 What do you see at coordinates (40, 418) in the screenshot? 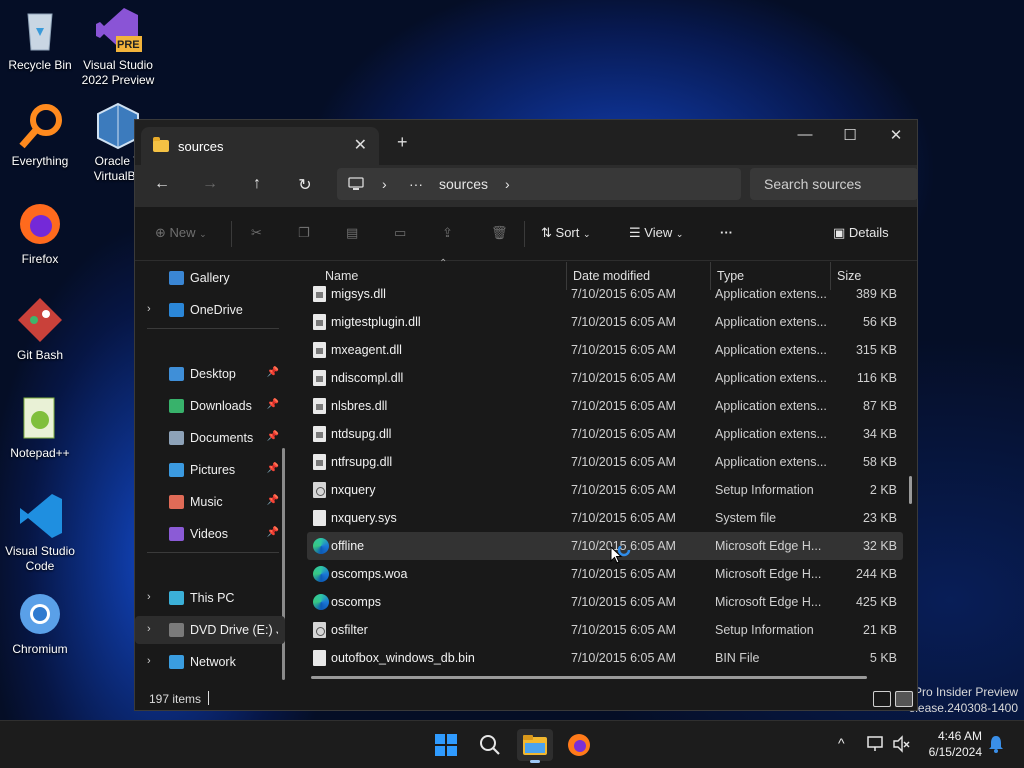
I see `notepad-plus-plus-icon` at bounding box center [40, 418].